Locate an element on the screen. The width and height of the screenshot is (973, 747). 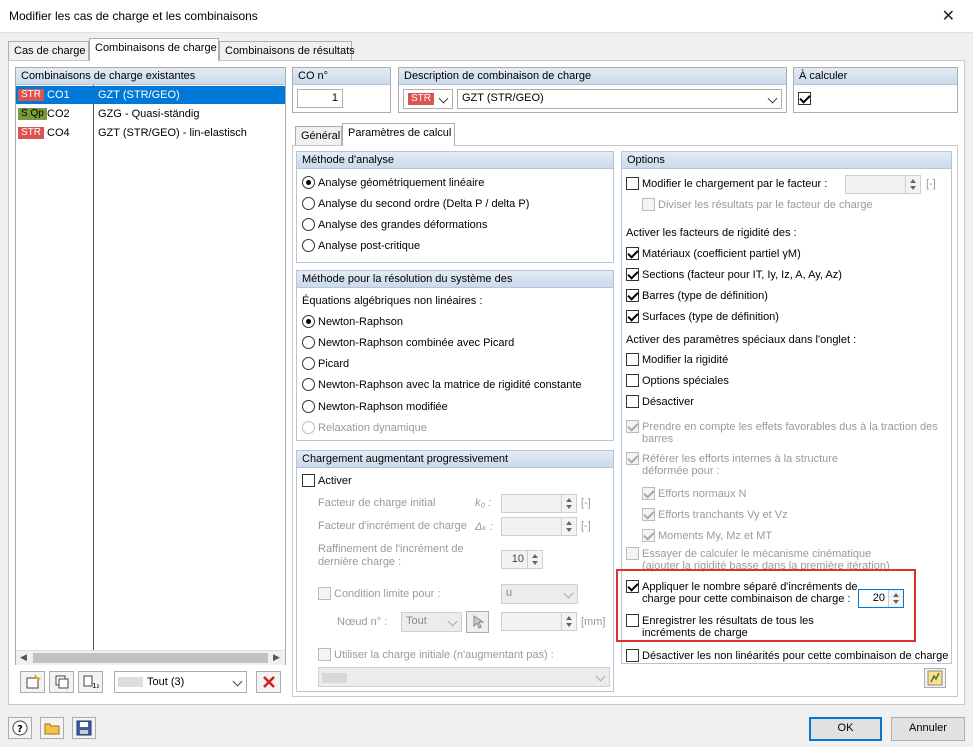
refinement-field: 10 is located at coordinates (522, 559).